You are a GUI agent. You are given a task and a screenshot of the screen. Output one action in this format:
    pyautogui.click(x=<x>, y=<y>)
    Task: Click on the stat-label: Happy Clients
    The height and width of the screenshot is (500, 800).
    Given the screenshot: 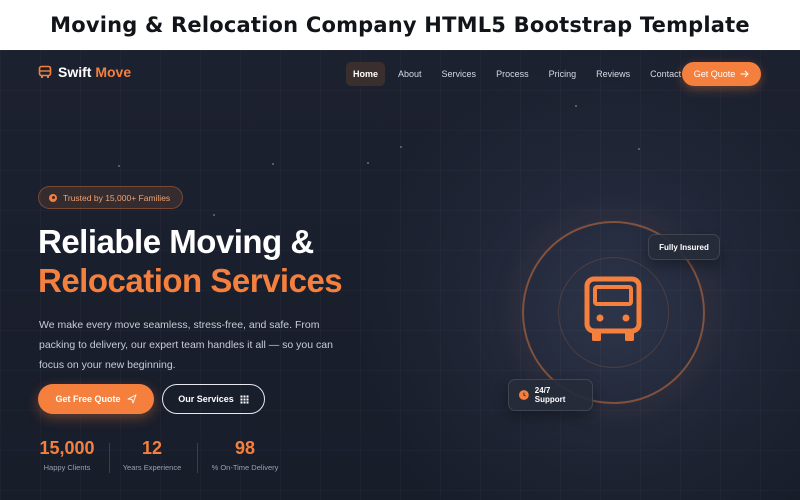 What is the action you would take?
    pyautogui.click(x=67, y=467)
    